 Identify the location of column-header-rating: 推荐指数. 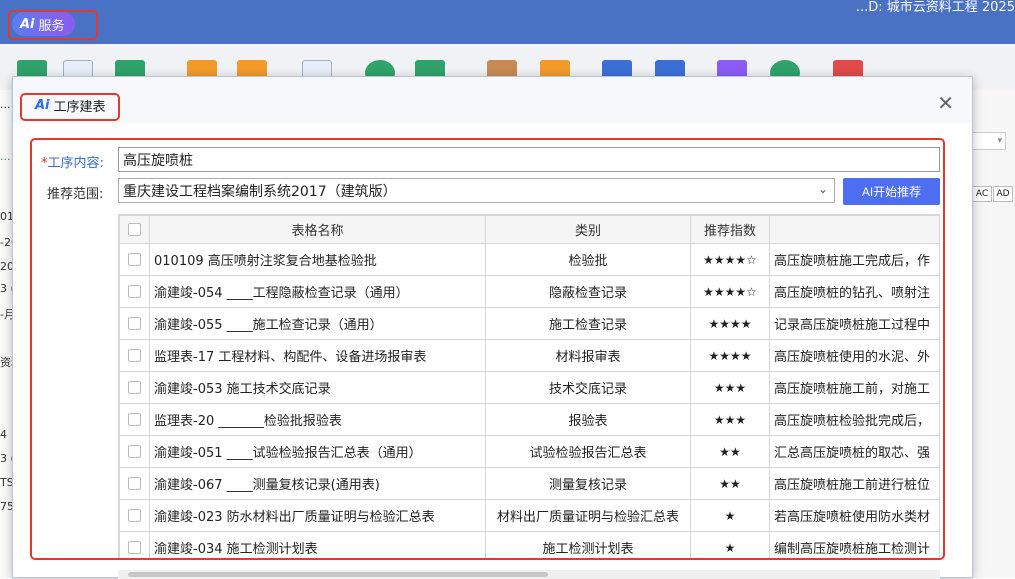
(730, 229).